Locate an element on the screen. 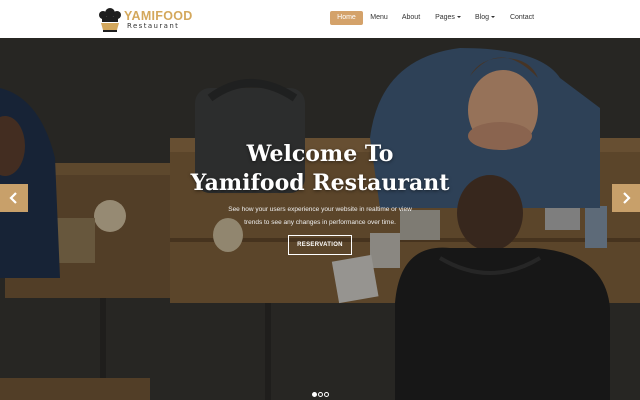 The width and height of the screenshot is (640, 400). slider-prev-button is located at coordinates (14, 198).